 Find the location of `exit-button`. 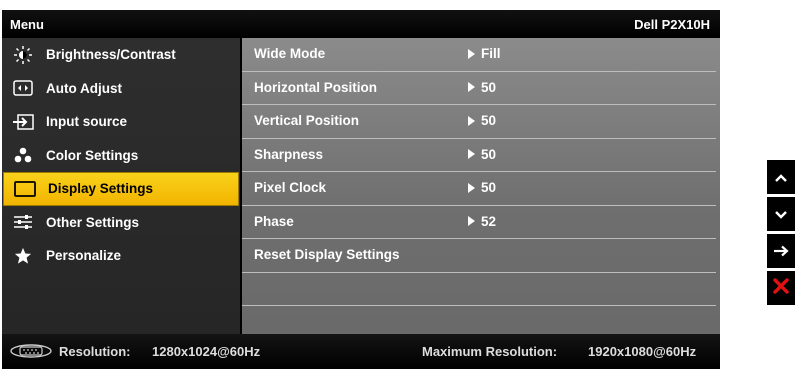

exit-button is located at coordinates (781, 288).